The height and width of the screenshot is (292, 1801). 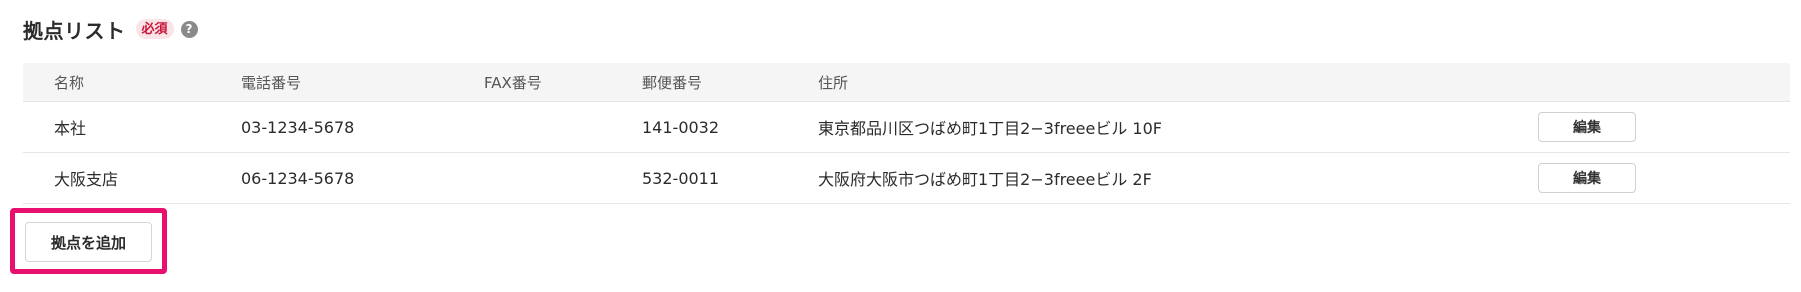 I want to click on cell-zip: 141-0032, so click(x=681, y=127).